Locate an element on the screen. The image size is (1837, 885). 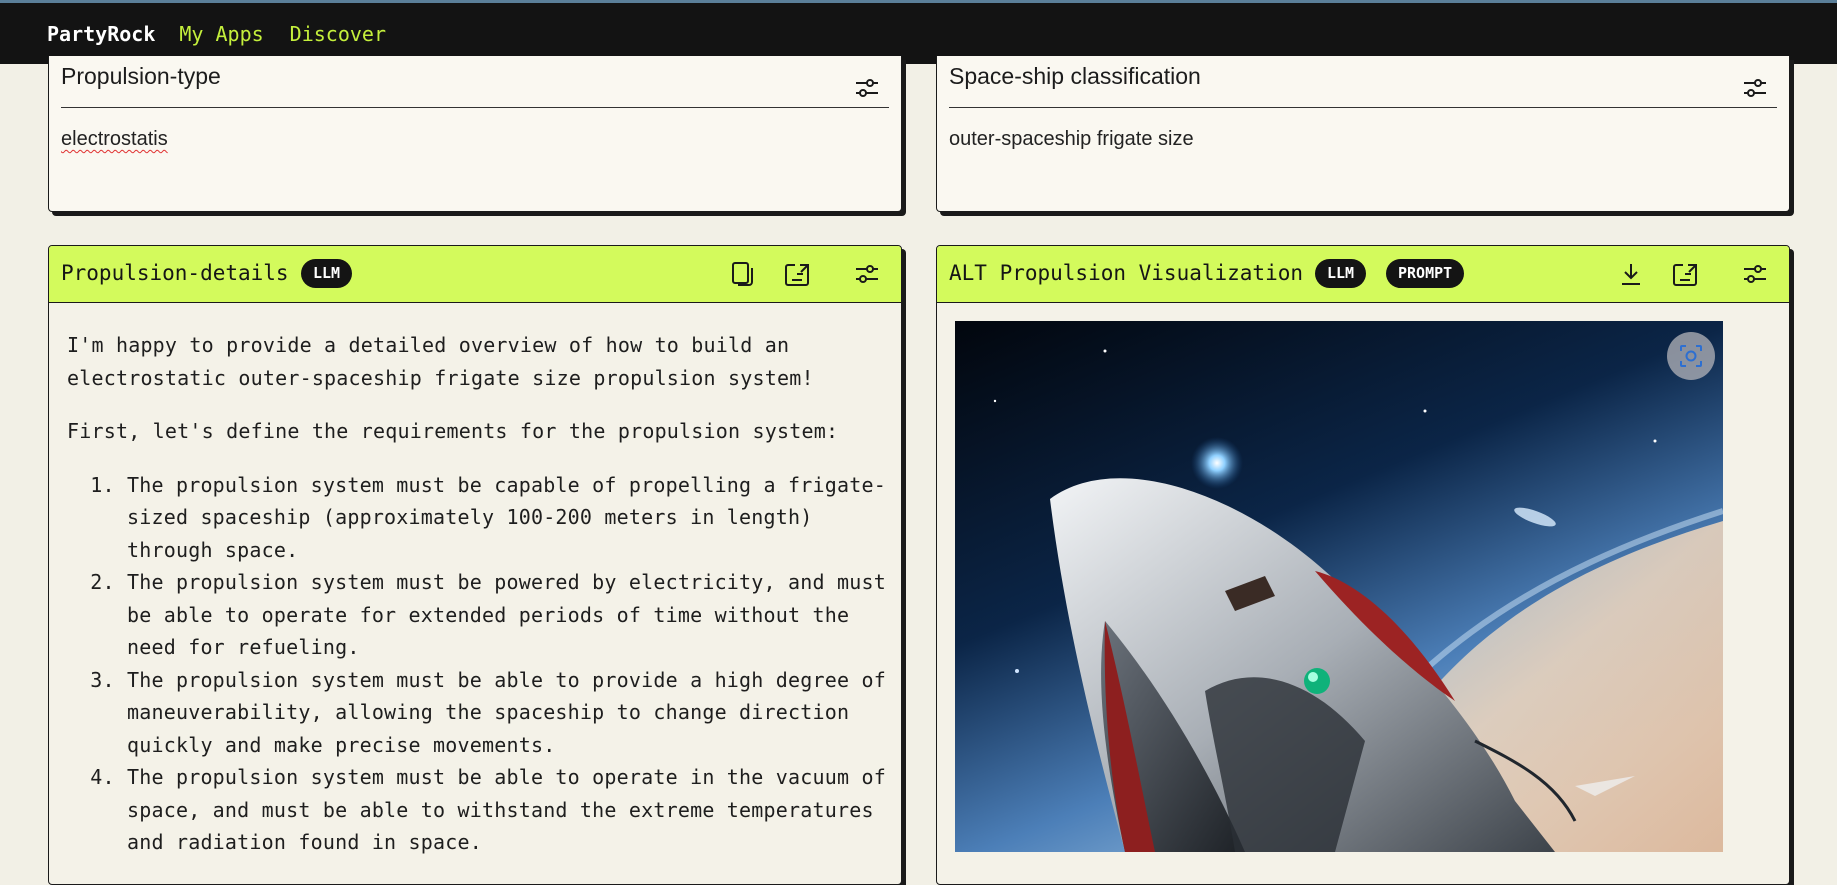
copy-button is located at coordinates (743, 274).